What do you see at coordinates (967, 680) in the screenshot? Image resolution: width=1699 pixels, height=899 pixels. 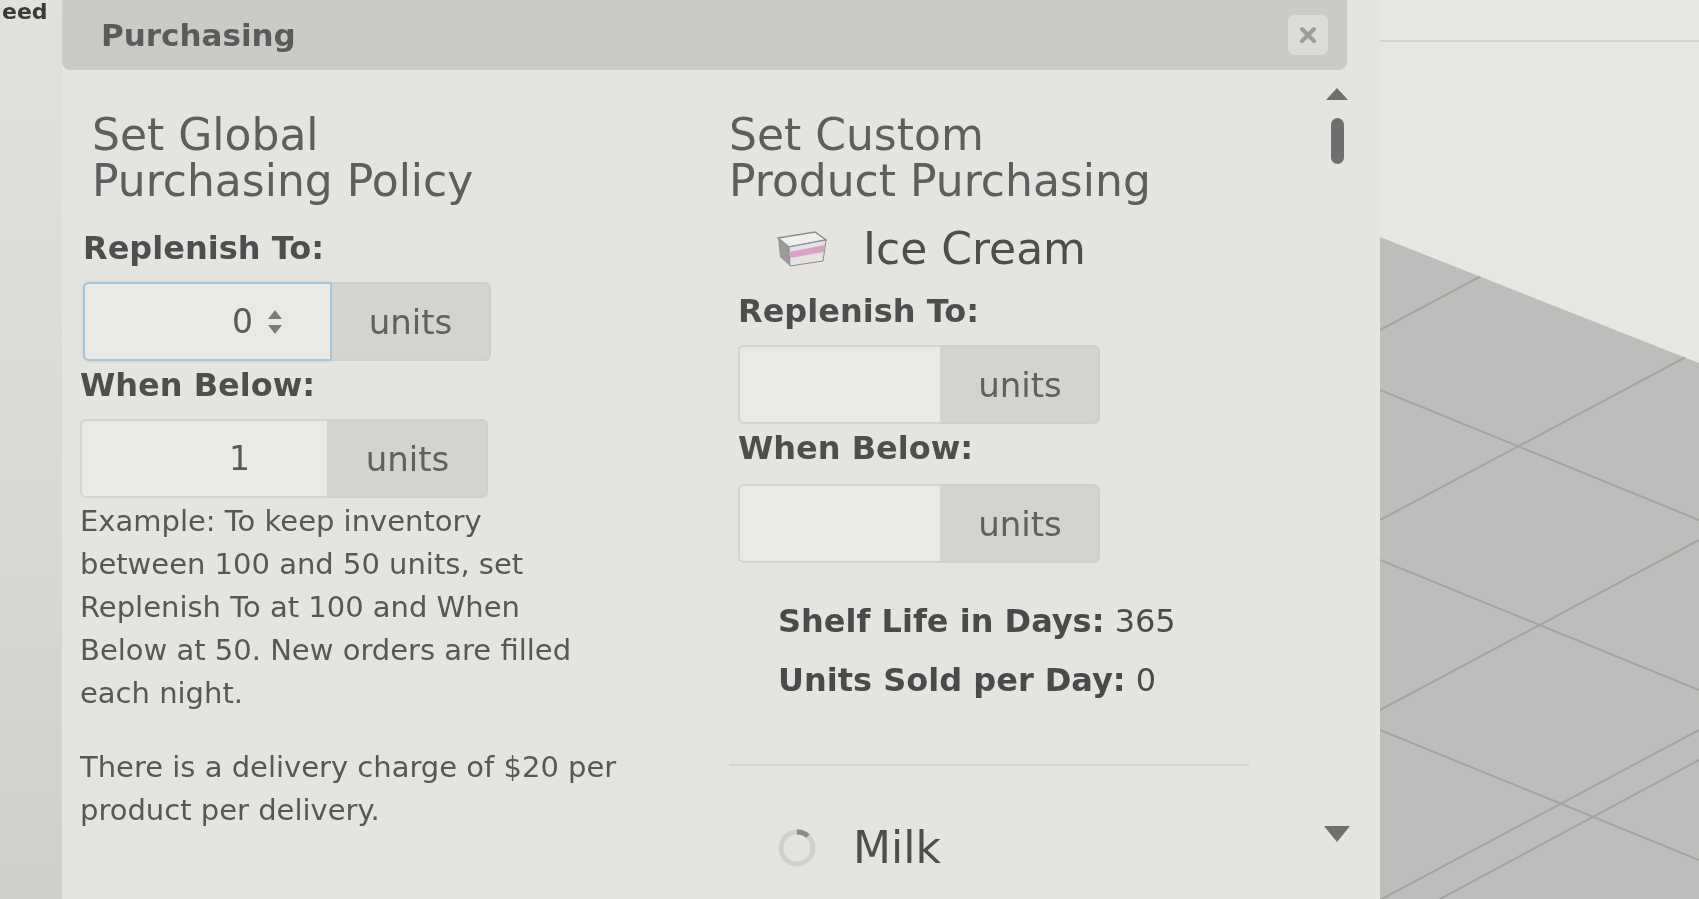 I see `stat-text: Units Sold per Day: 0` at bounding box center [967, 680].